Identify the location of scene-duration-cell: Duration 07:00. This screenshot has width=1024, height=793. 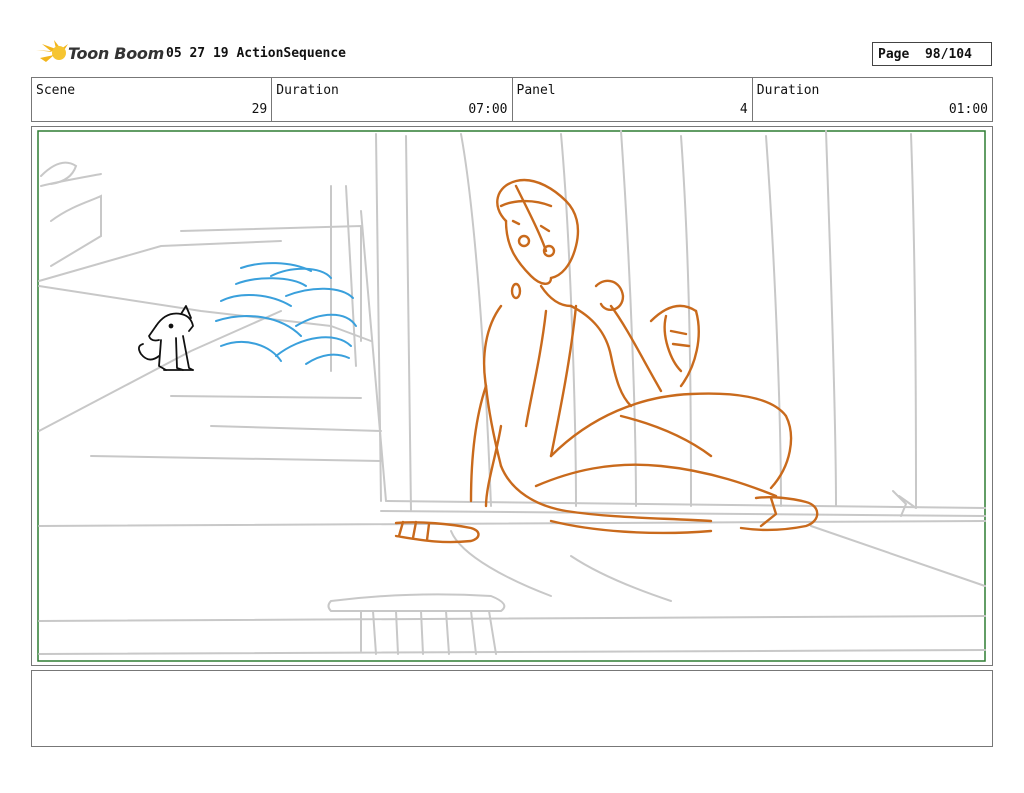
(392, 99).